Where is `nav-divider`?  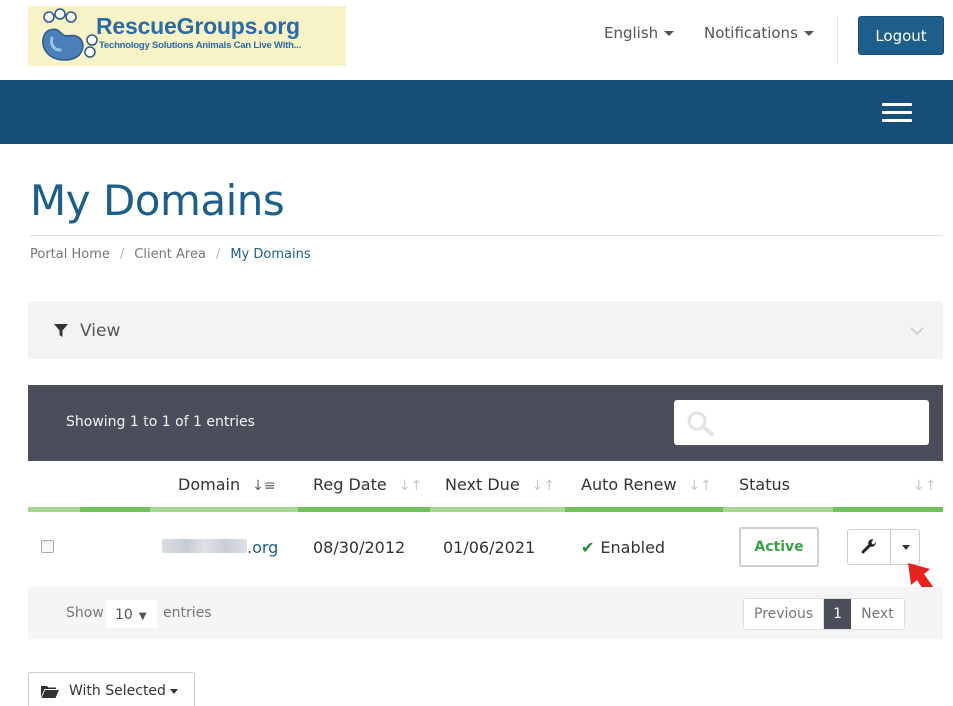
nav-divider is located at coordinates (837, 40).